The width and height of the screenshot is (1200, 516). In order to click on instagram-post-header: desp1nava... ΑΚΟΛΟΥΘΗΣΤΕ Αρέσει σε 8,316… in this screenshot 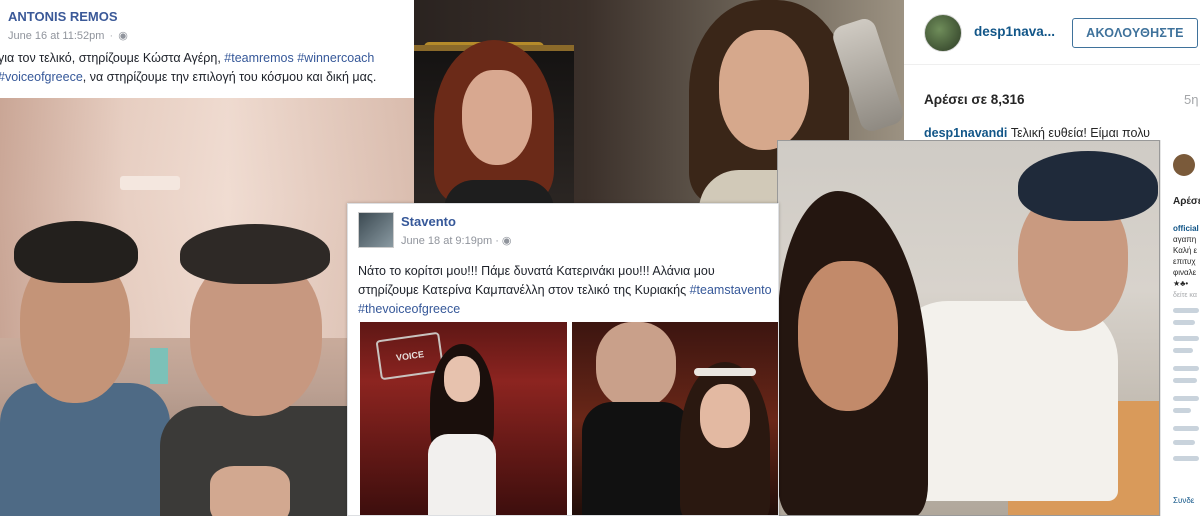, I will do `click(1052, 70)`.